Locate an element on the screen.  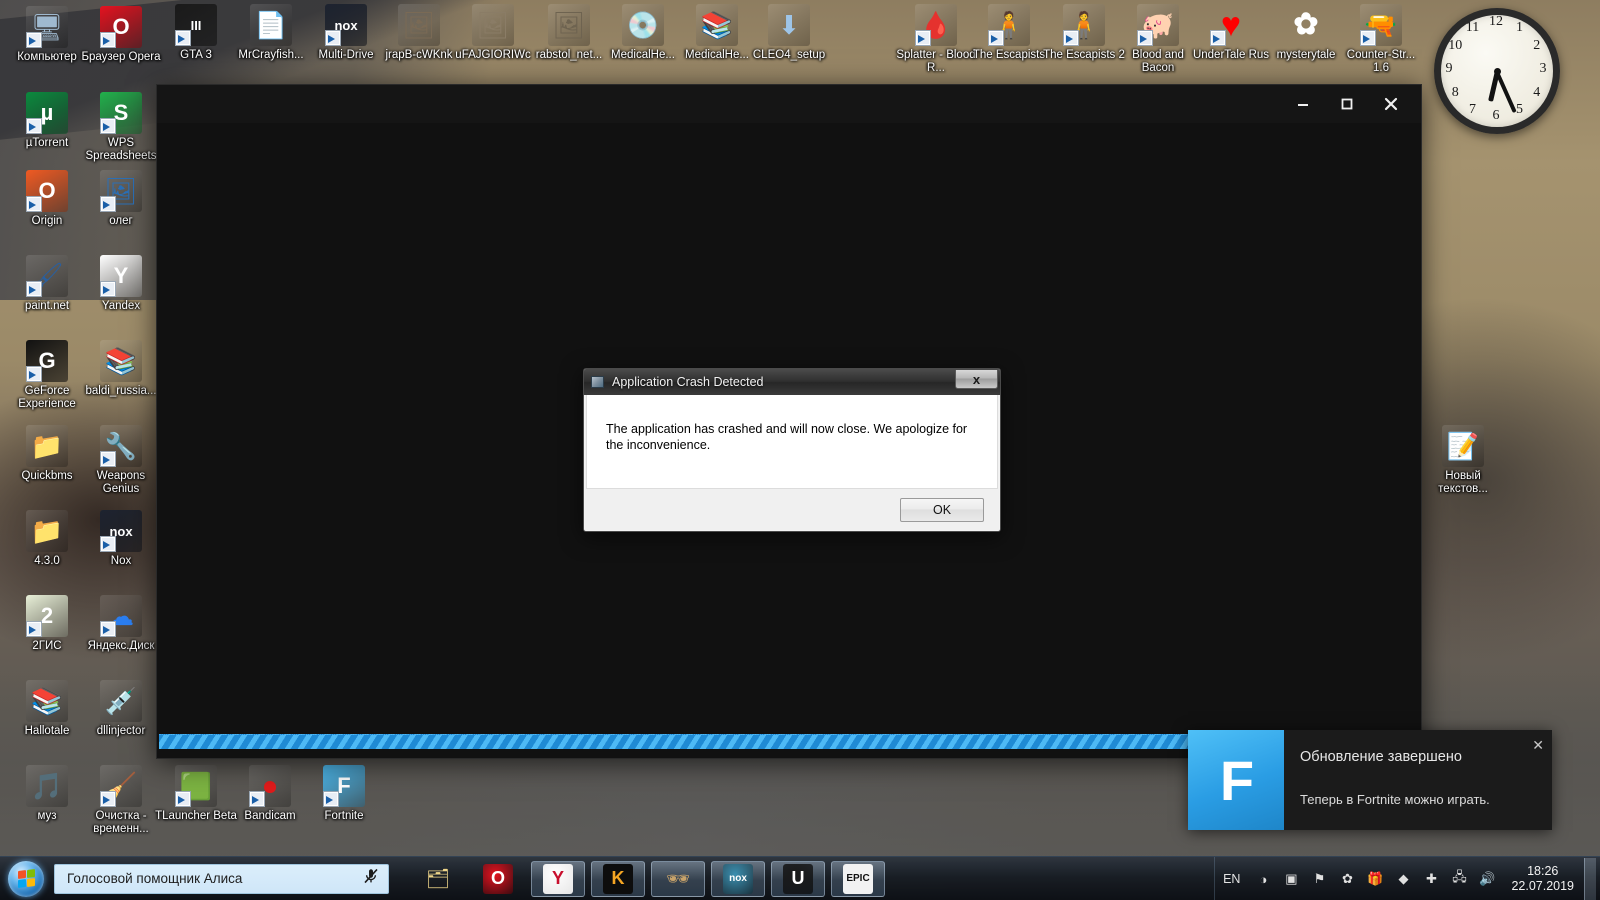
clock-numeral: 4 is located at coordinates (1537, 92).